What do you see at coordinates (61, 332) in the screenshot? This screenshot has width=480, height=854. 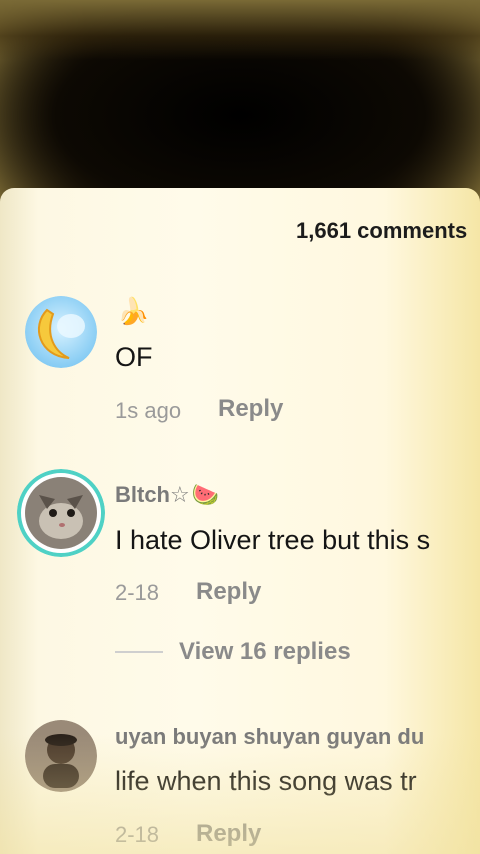 I see `banana-moon-avatar-icon` at bounding box center [61, 332].